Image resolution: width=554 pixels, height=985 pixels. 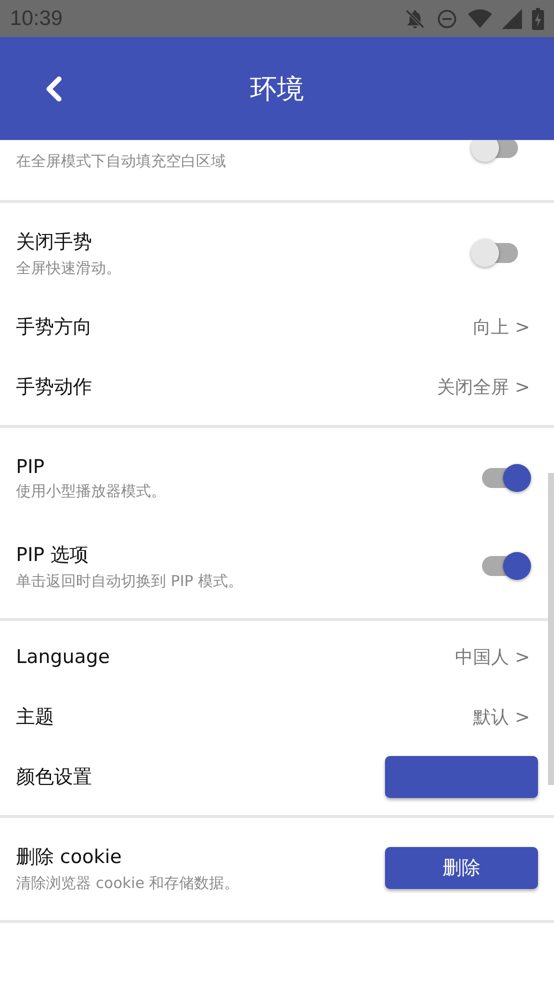 I want to click on scrollbar, so click(x=551, y=629).